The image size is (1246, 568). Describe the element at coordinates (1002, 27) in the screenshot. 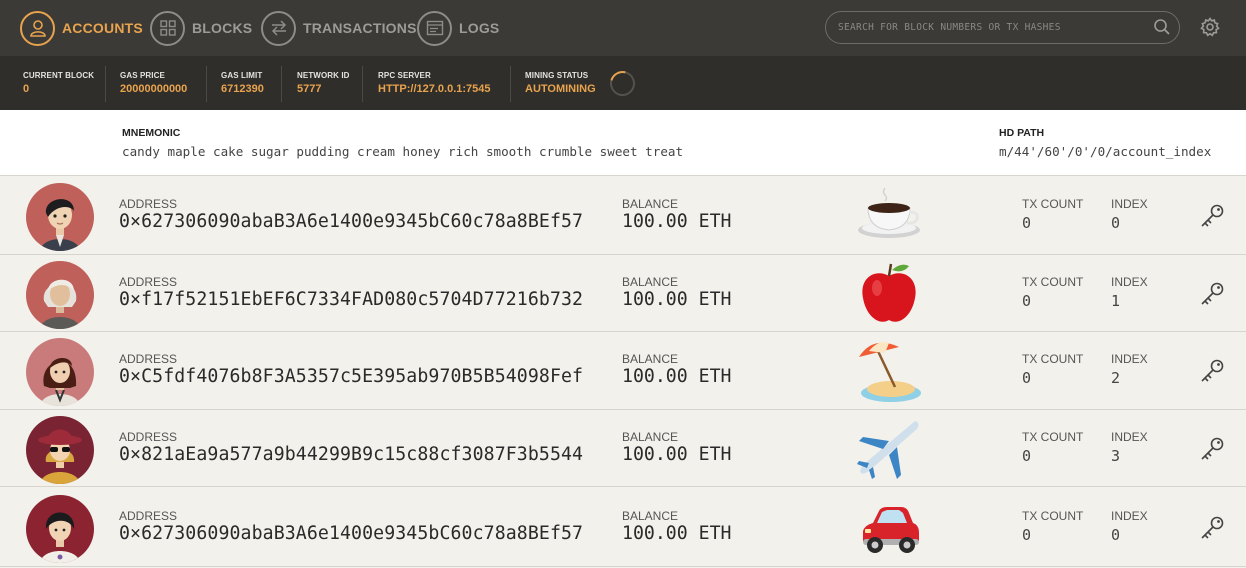

I see `search-input` at that location.